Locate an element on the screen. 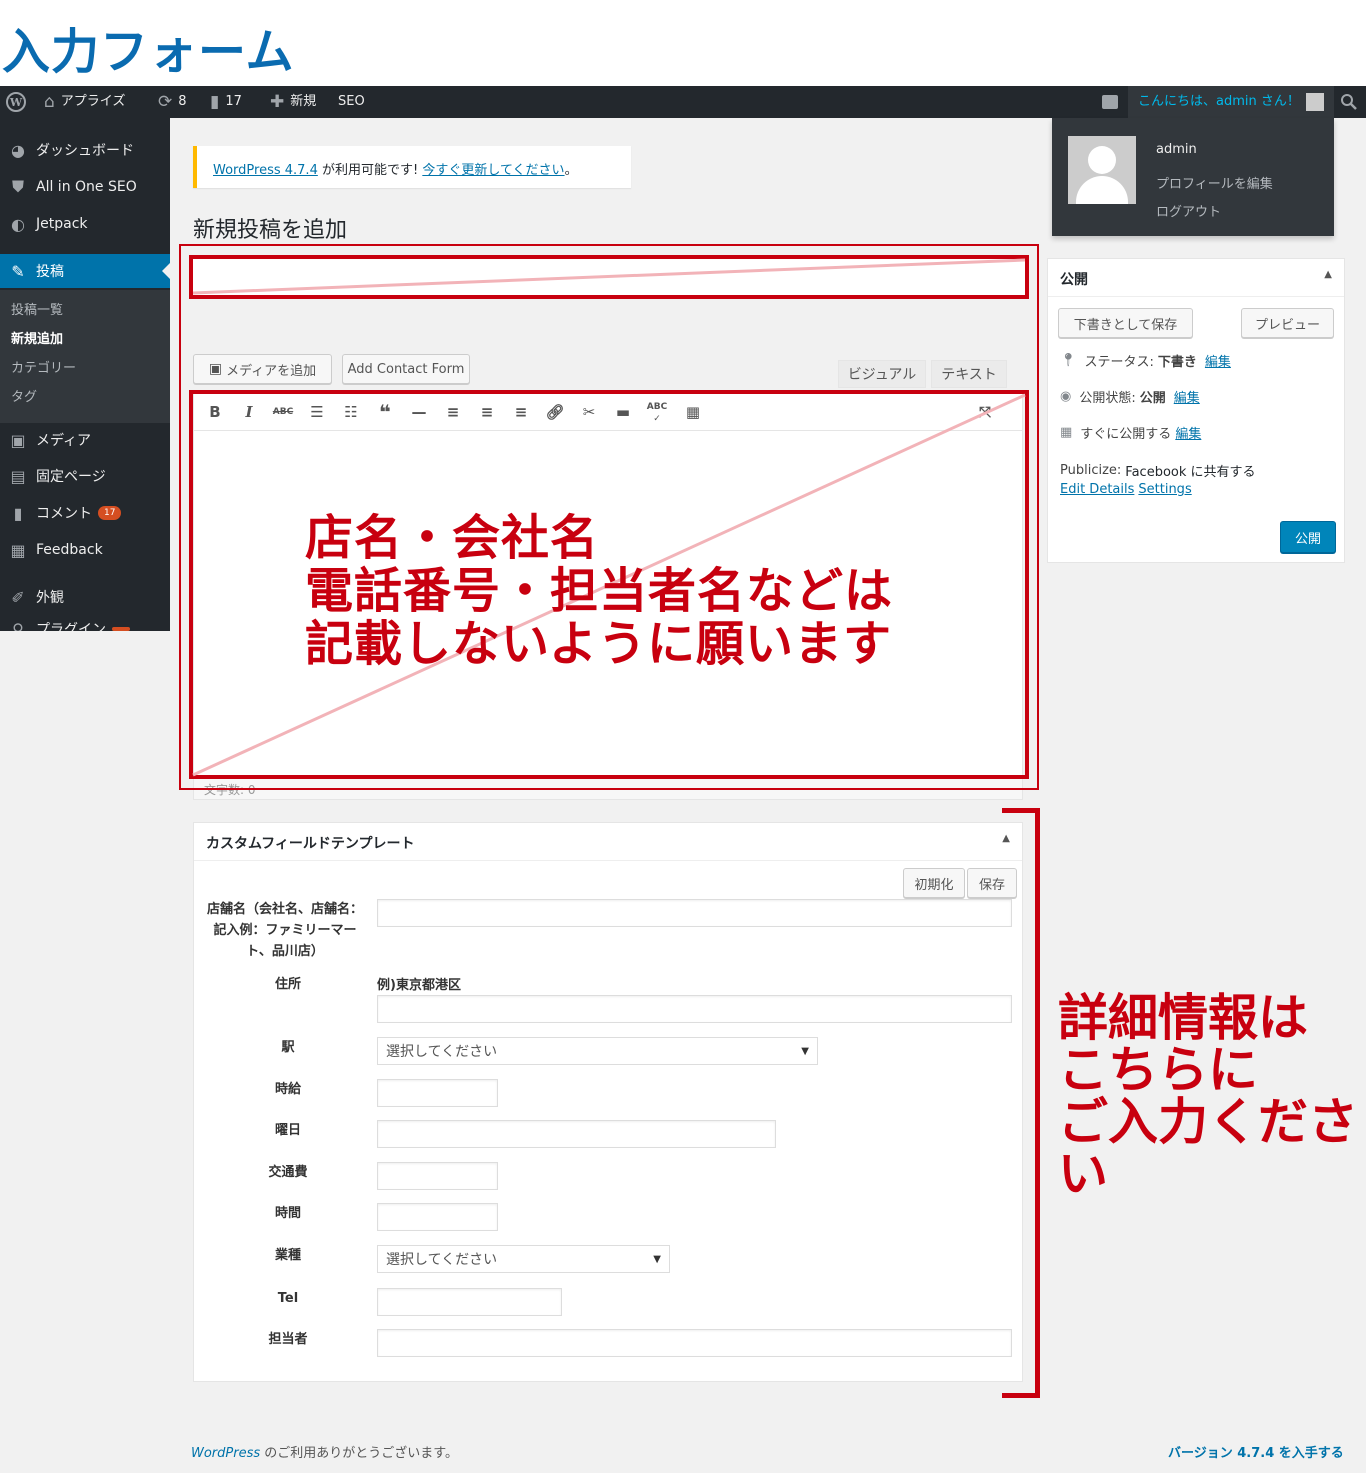  transport-label: 交通費 is located at coordinates (288, 1172).